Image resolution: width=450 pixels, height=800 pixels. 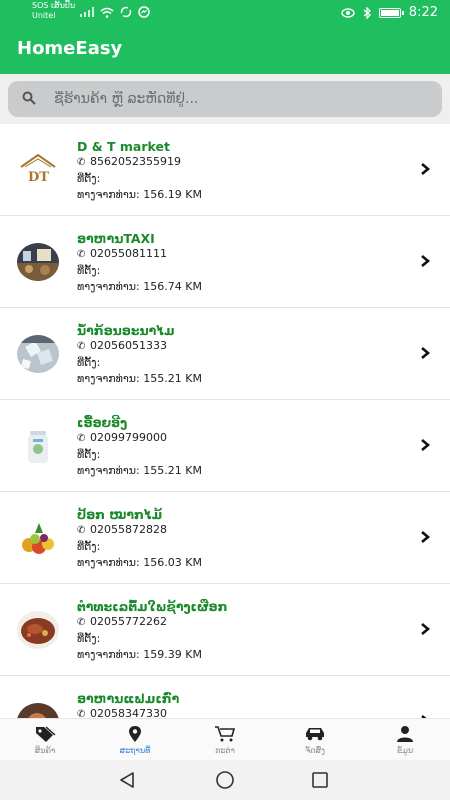 I want to click on back-icon, so click(x=127, y=780).